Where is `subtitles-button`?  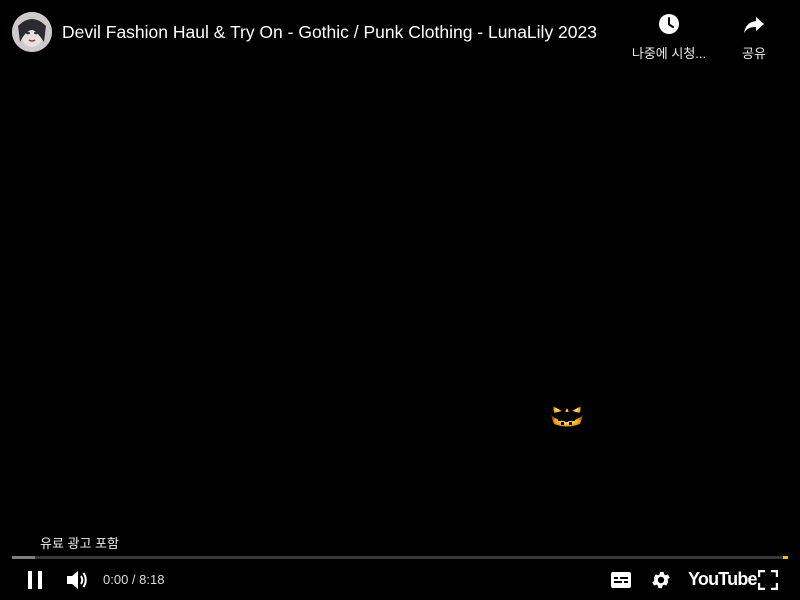 subtitles-button is located at coordinates (621, 580).